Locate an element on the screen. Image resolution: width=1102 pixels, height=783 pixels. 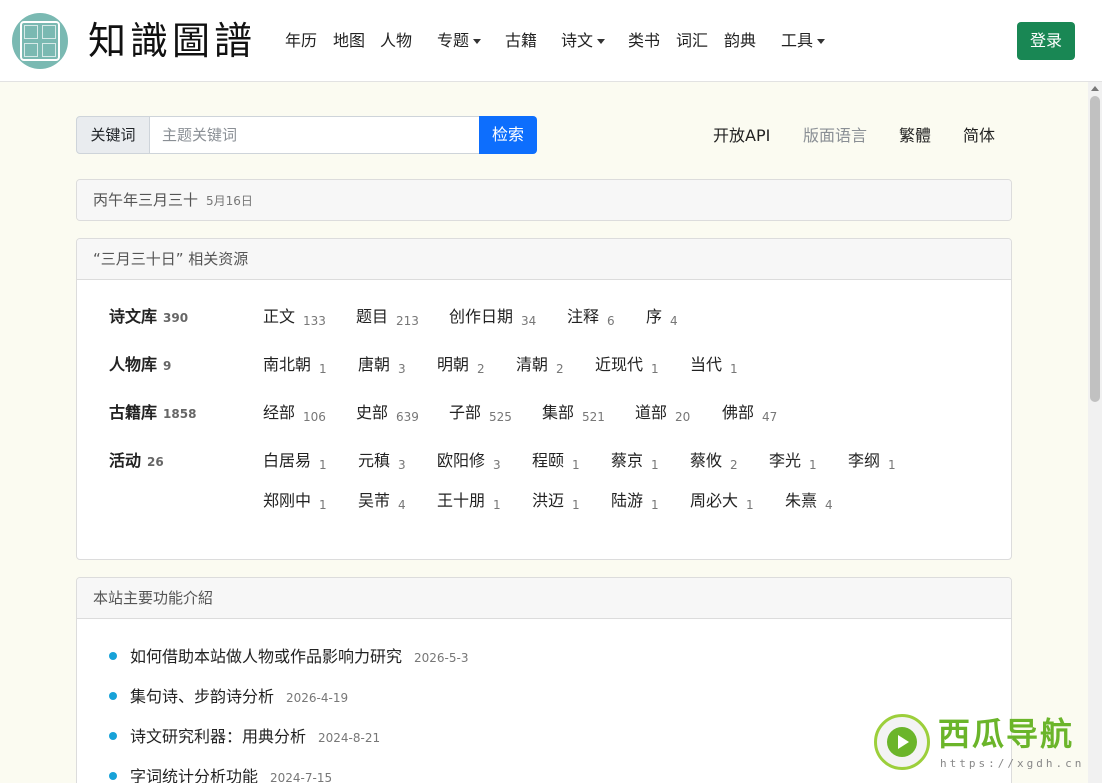
resource-item-label: 元稹 is located at coordinates (374, 460).